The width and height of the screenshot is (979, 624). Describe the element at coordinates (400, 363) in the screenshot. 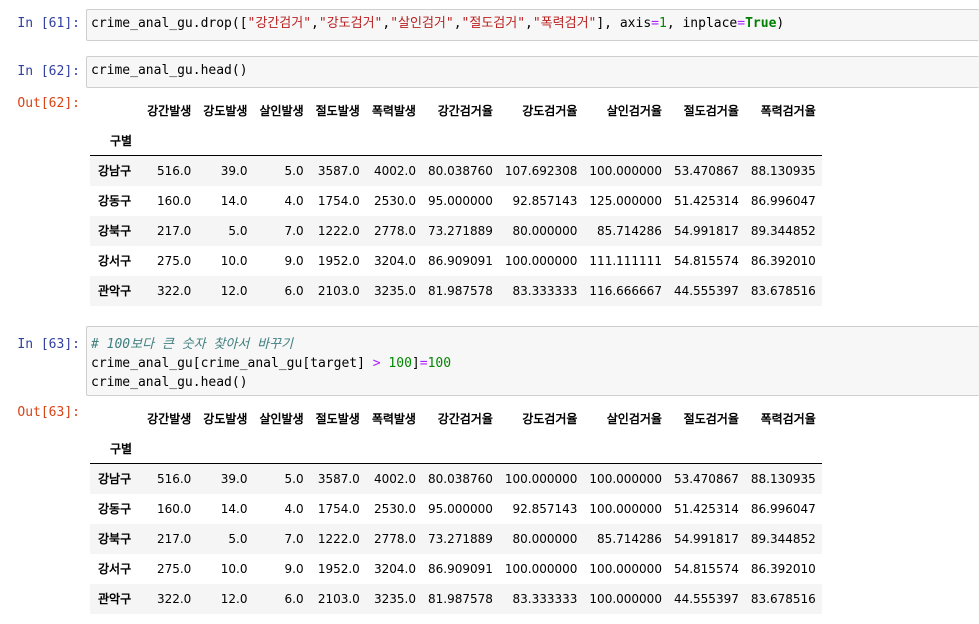

I see `code-token: 100` at that location.